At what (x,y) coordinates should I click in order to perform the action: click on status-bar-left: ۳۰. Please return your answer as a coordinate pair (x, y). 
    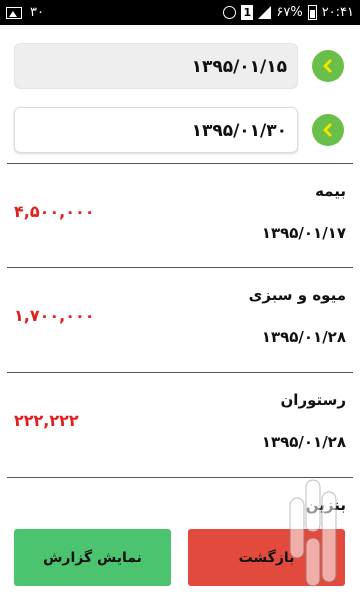
    Looking at the image, I should click on (25, 12).